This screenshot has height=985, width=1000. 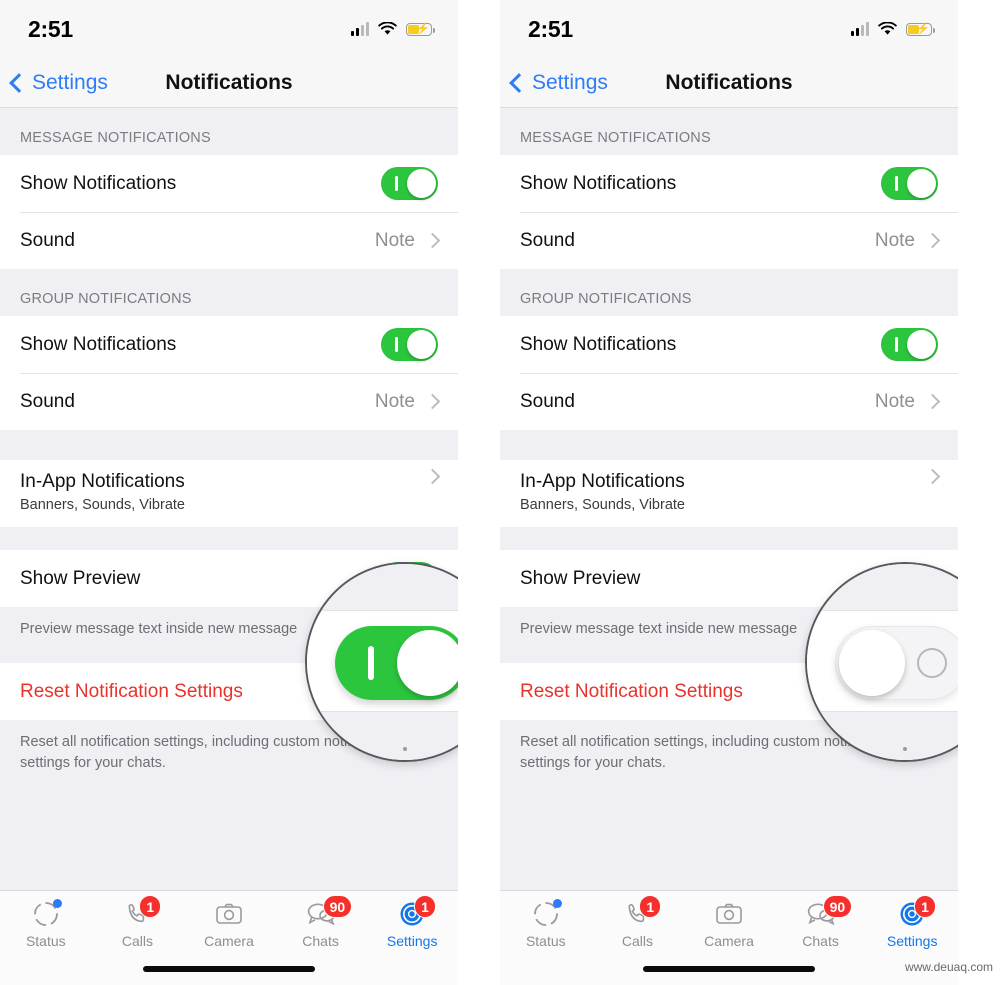 I want to click on cellular-bars-icon, so click(x=860, y=29).